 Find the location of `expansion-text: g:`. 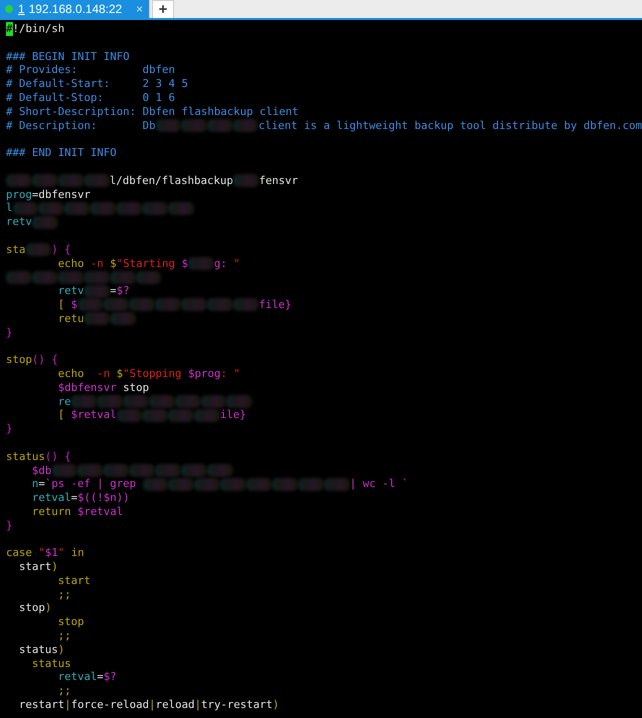

expansion-text: g: is located at coordinates (220, 263).